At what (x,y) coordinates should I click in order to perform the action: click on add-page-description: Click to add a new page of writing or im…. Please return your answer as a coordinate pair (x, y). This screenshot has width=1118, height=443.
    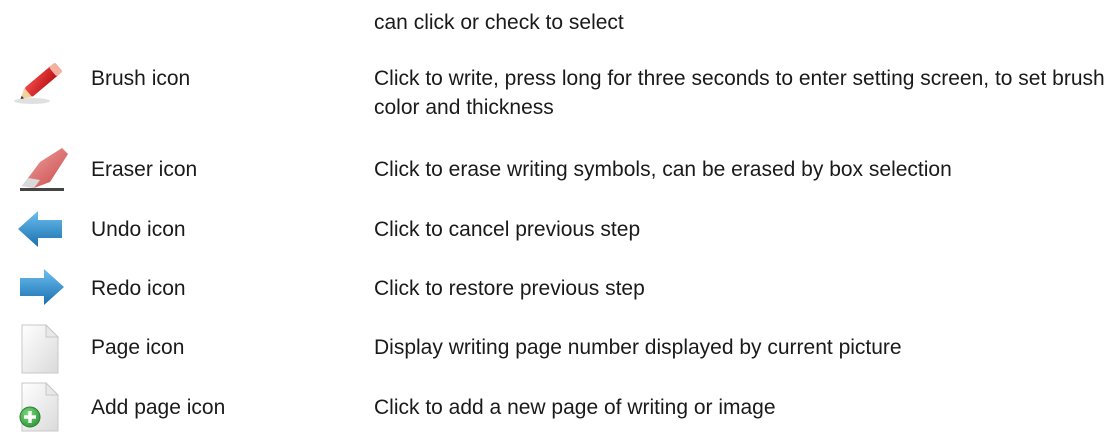
    Looking at the image, I should click on (575, 407).